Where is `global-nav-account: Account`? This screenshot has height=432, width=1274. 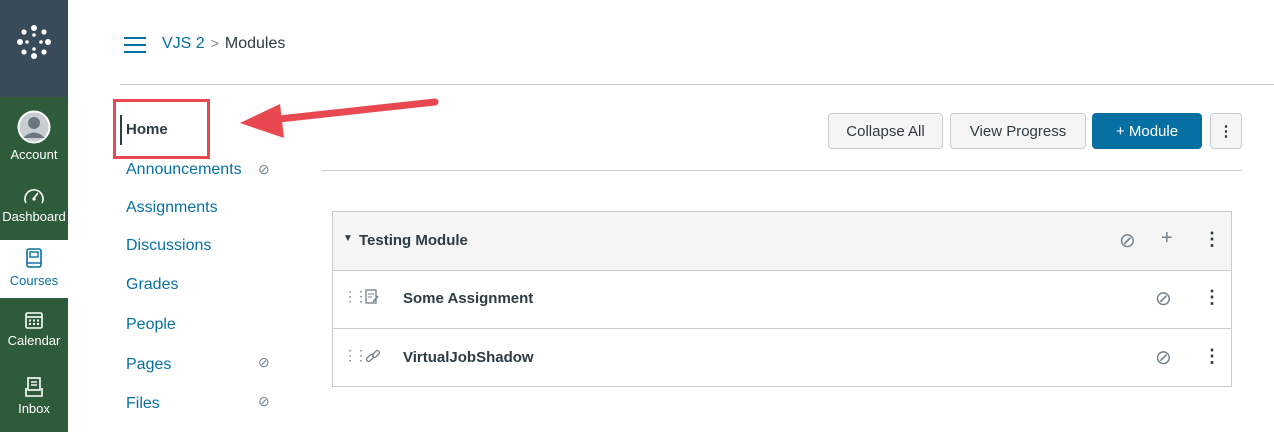
global-nav-account: Account is located at coordinates (34, 138).